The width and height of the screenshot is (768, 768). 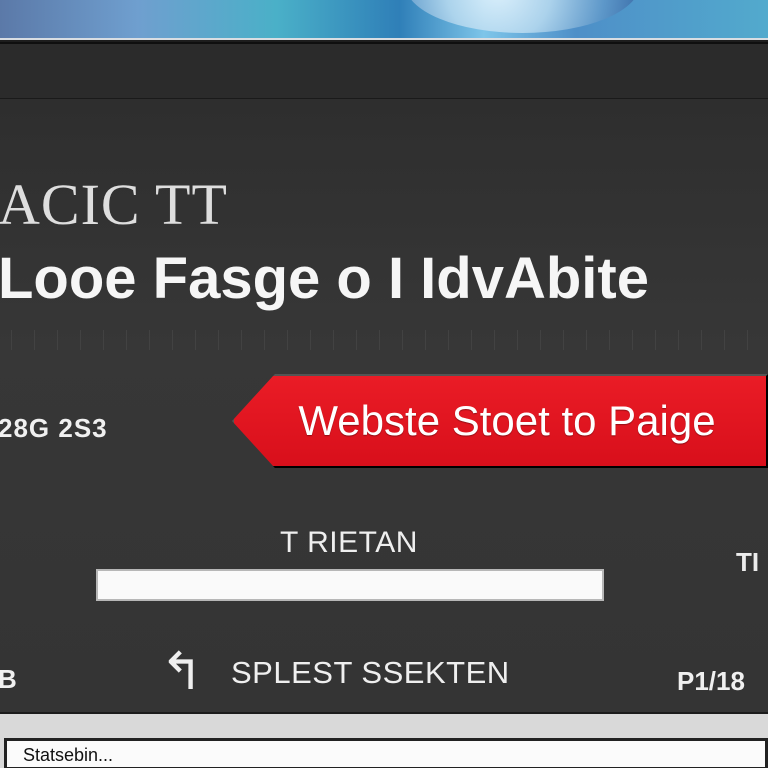 What do you see at coordinates (748, 562) in the screenshot?
I see `side-marker: TI` at bounding box center [748, 562].